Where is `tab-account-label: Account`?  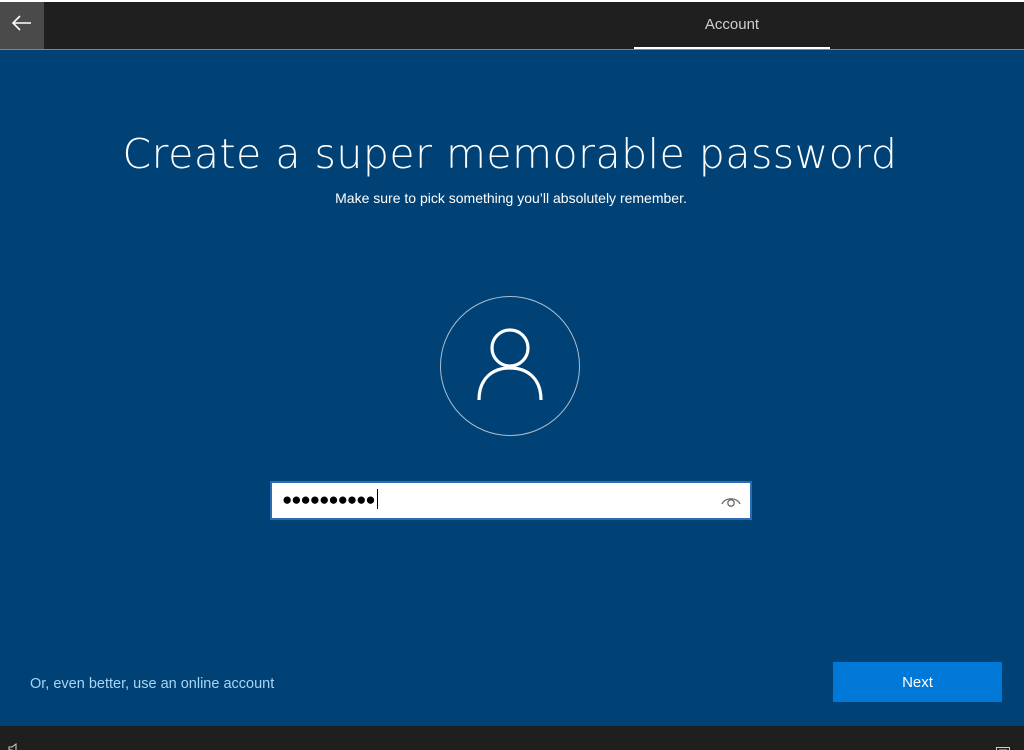 tab-account-label: Account is located at coordinates (732, 24).